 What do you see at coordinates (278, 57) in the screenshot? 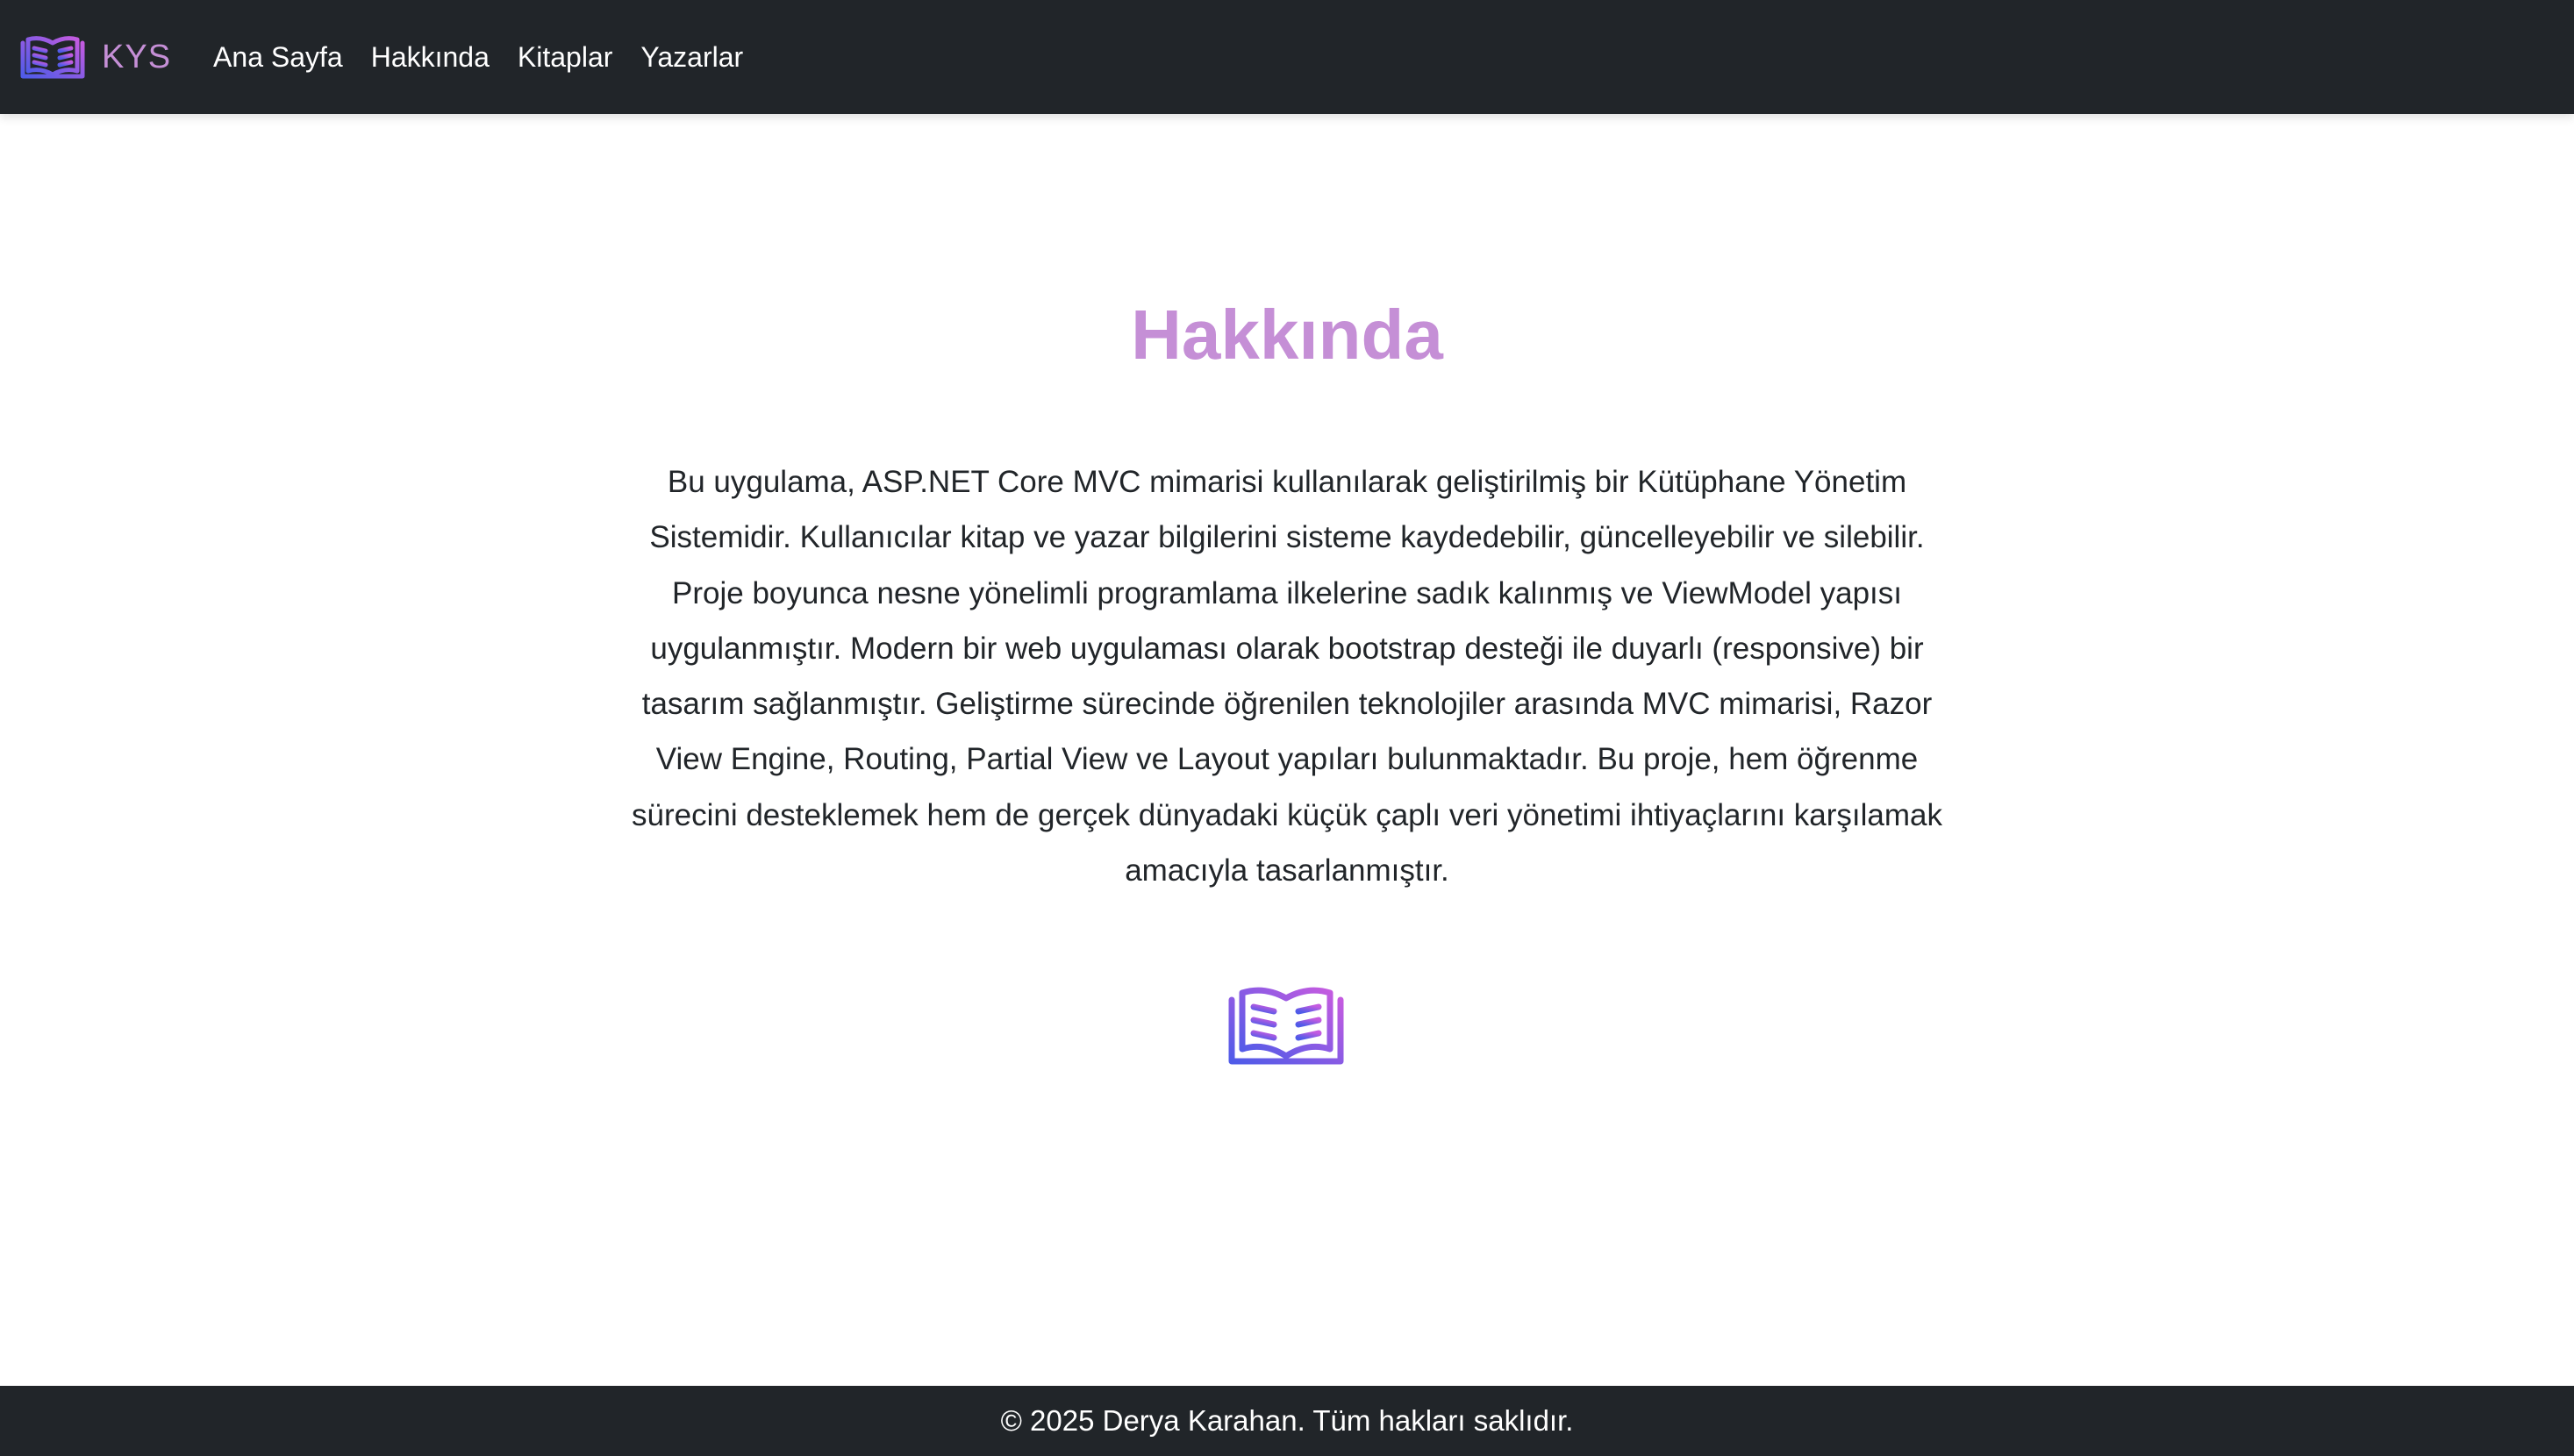
I see `nav-link-ana-sayfa: Ana Sayfa` at bounding box center [278, 57].